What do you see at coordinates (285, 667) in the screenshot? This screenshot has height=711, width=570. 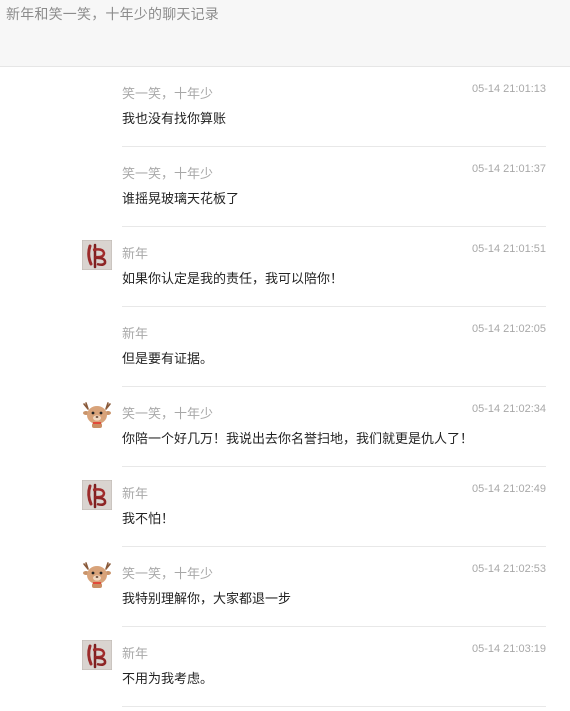 I see `message-item: 新年 05-14 21:03:19 不用为我考虑。` at bounding box center [285, 667].